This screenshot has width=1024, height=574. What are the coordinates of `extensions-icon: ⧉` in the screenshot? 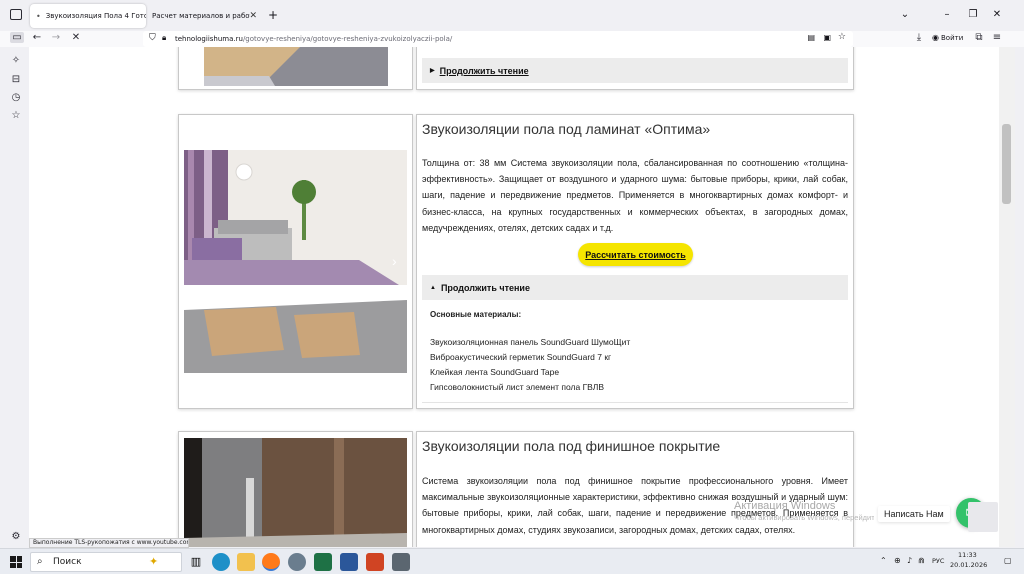 It's located at (979, 37).